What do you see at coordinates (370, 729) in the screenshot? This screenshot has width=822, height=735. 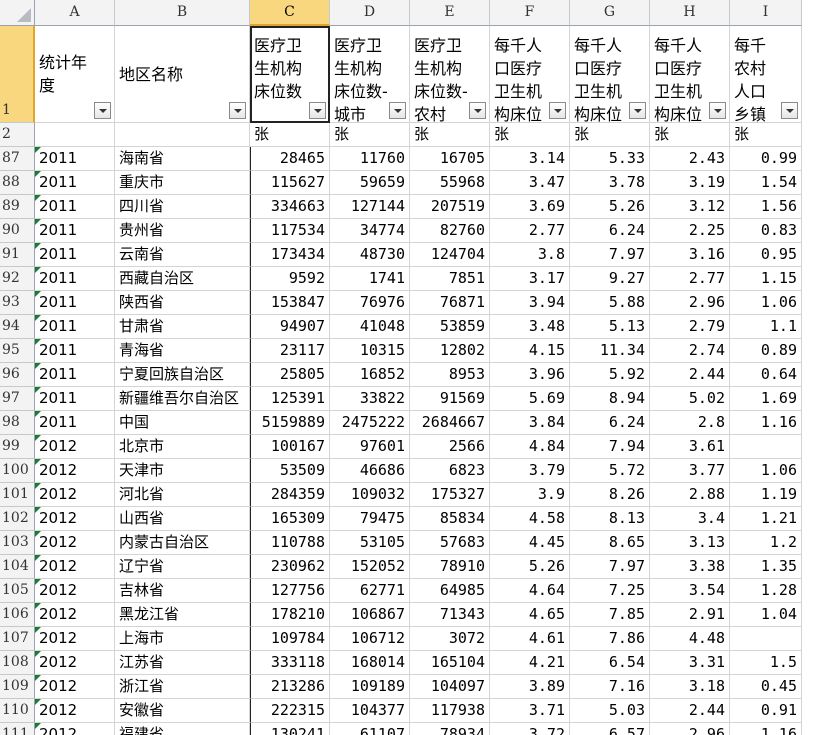 I see `table-cell-d: 61107` at bounding box center [370, 729].